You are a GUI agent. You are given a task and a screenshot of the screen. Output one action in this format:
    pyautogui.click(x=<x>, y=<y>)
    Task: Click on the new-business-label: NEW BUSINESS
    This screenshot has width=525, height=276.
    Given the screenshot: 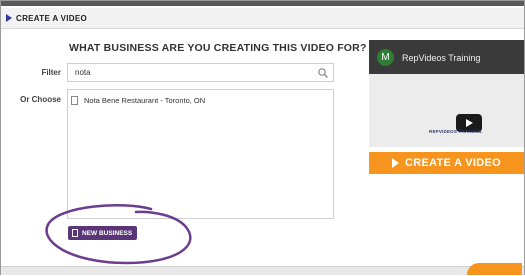 What is the action you would take?
    pyautogui.click(x=107, y=233)
    